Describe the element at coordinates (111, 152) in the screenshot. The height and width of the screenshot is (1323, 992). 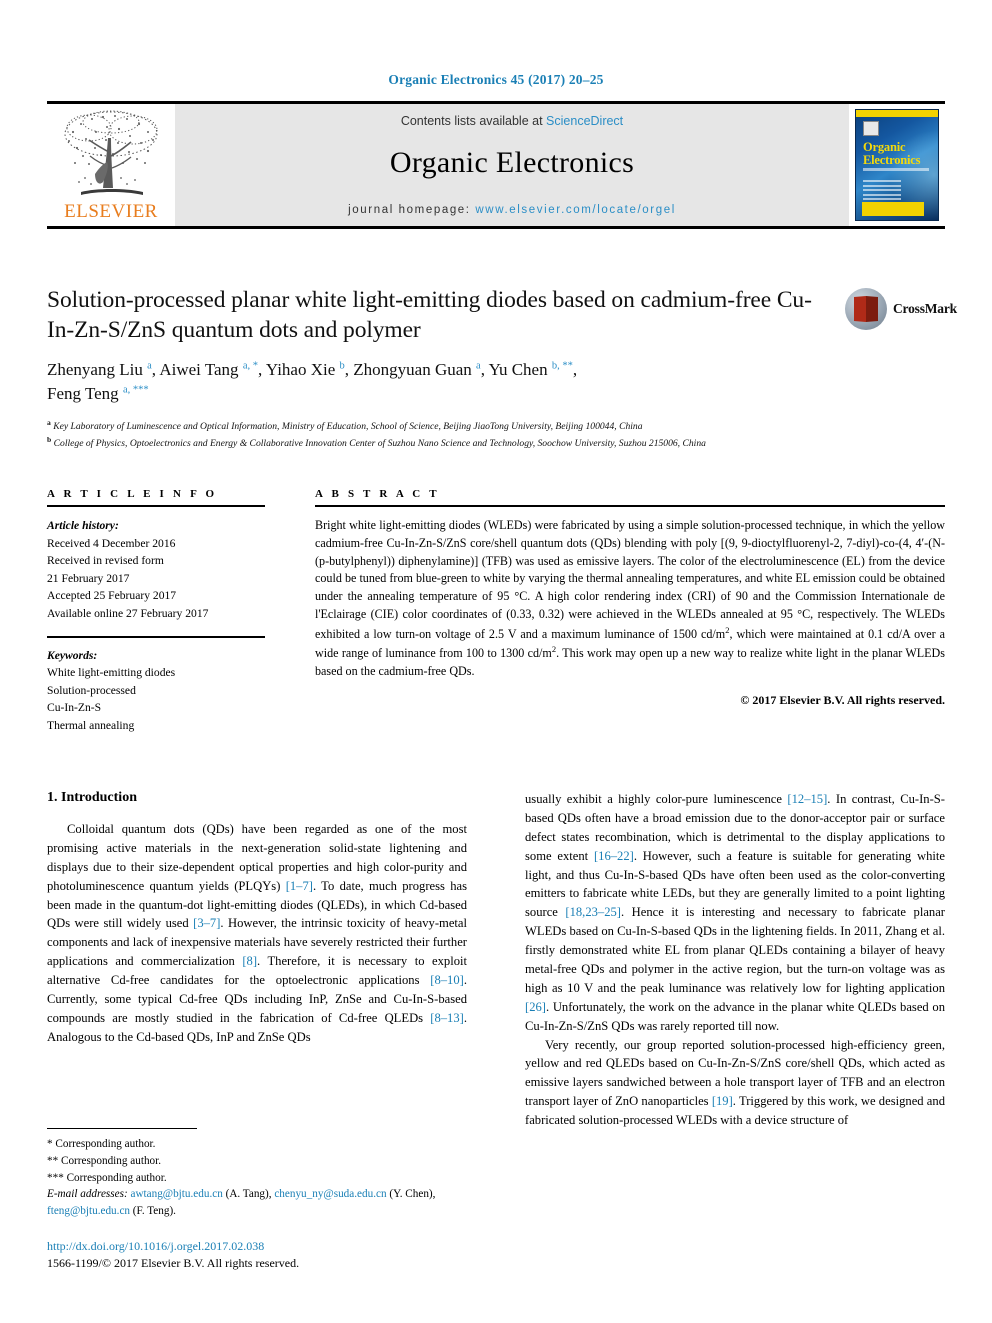
I see `elsevier-tree-icon` at that location.